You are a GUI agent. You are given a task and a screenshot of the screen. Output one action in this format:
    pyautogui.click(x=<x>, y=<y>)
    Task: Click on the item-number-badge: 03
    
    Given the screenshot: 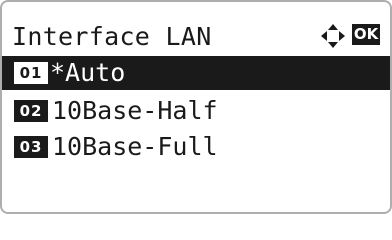 What is the action you would take?
    pyautogui.click(x=31, y=147)
    